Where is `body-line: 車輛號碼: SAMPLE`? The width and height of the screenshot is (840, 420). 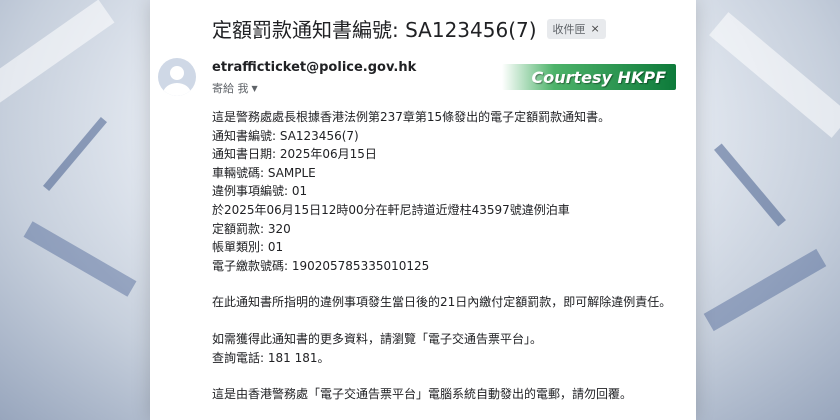
body-line: 車輛號碼: SAMPLE is located at coordinates (264, 172).